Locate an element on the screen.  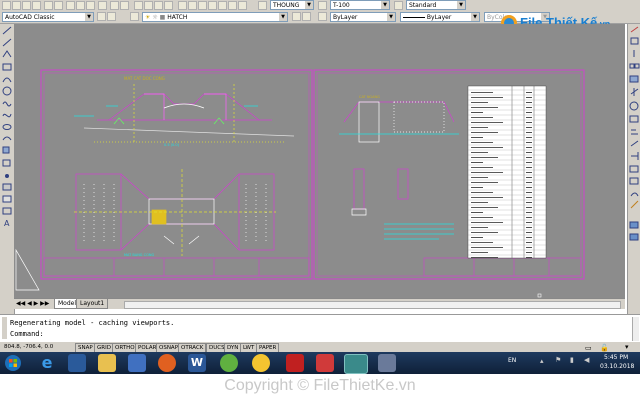
sheet-set-icon is located at coordinates (212, 5).